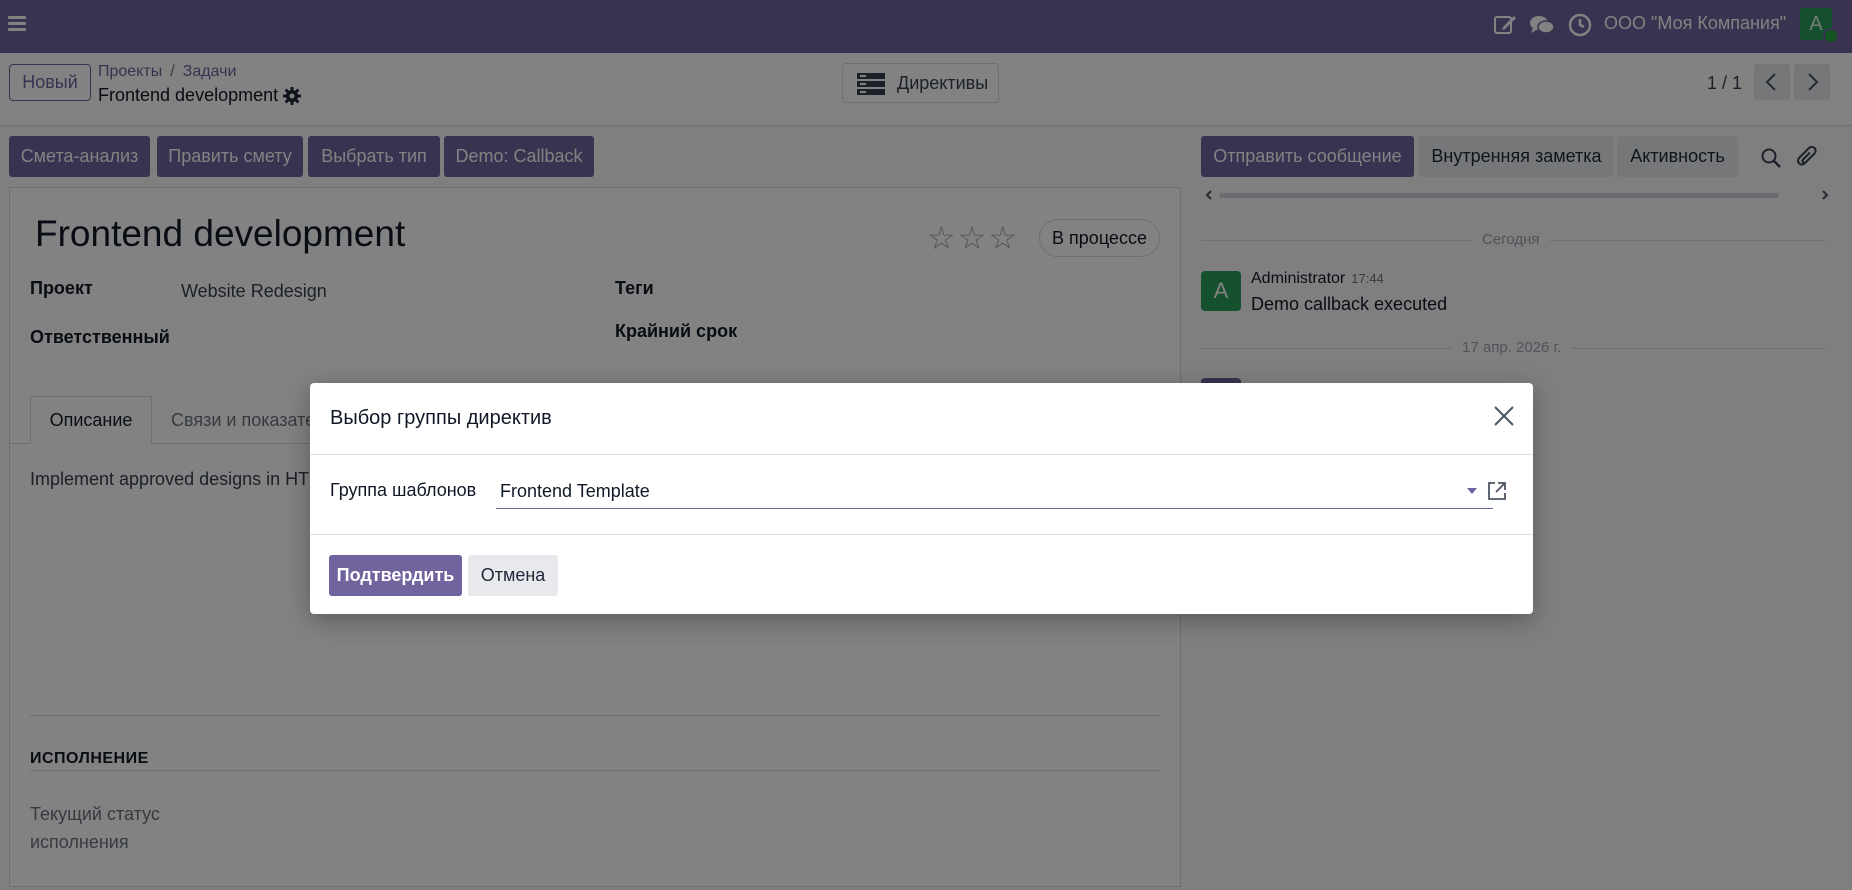  I want to click on template-group-select: Frontend Template, so click(994, 491).